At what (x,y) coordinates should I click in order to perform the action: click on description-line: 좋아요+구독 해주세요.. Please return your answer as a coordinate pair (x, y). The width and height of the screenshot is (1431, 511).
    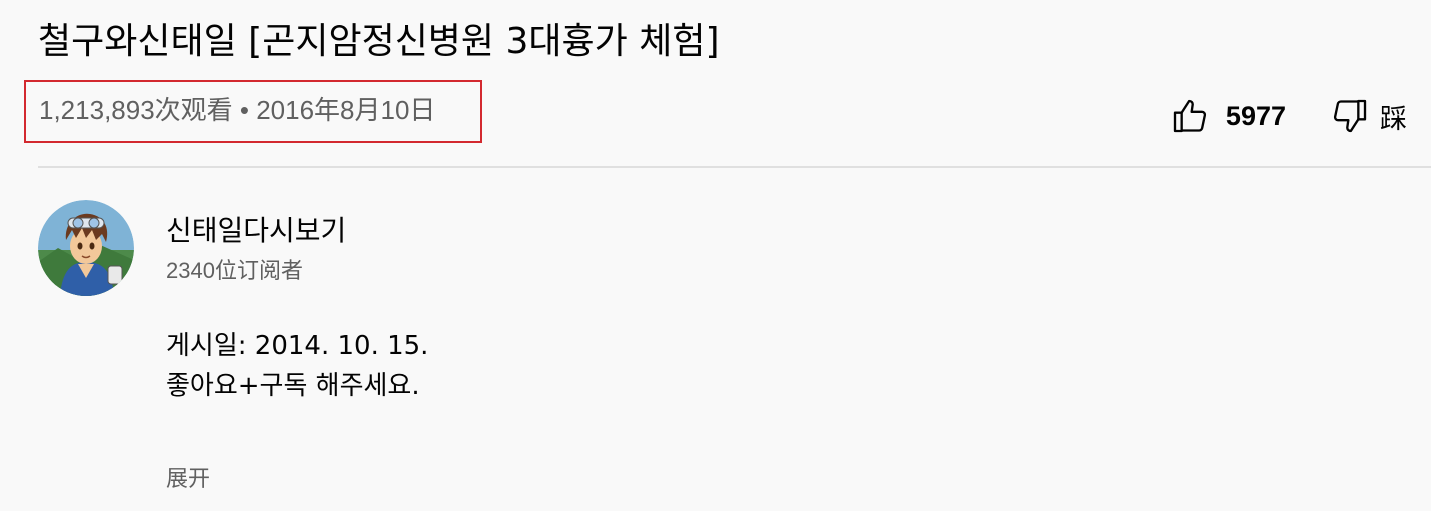
    Looking at the image, I should click on (293, 386).